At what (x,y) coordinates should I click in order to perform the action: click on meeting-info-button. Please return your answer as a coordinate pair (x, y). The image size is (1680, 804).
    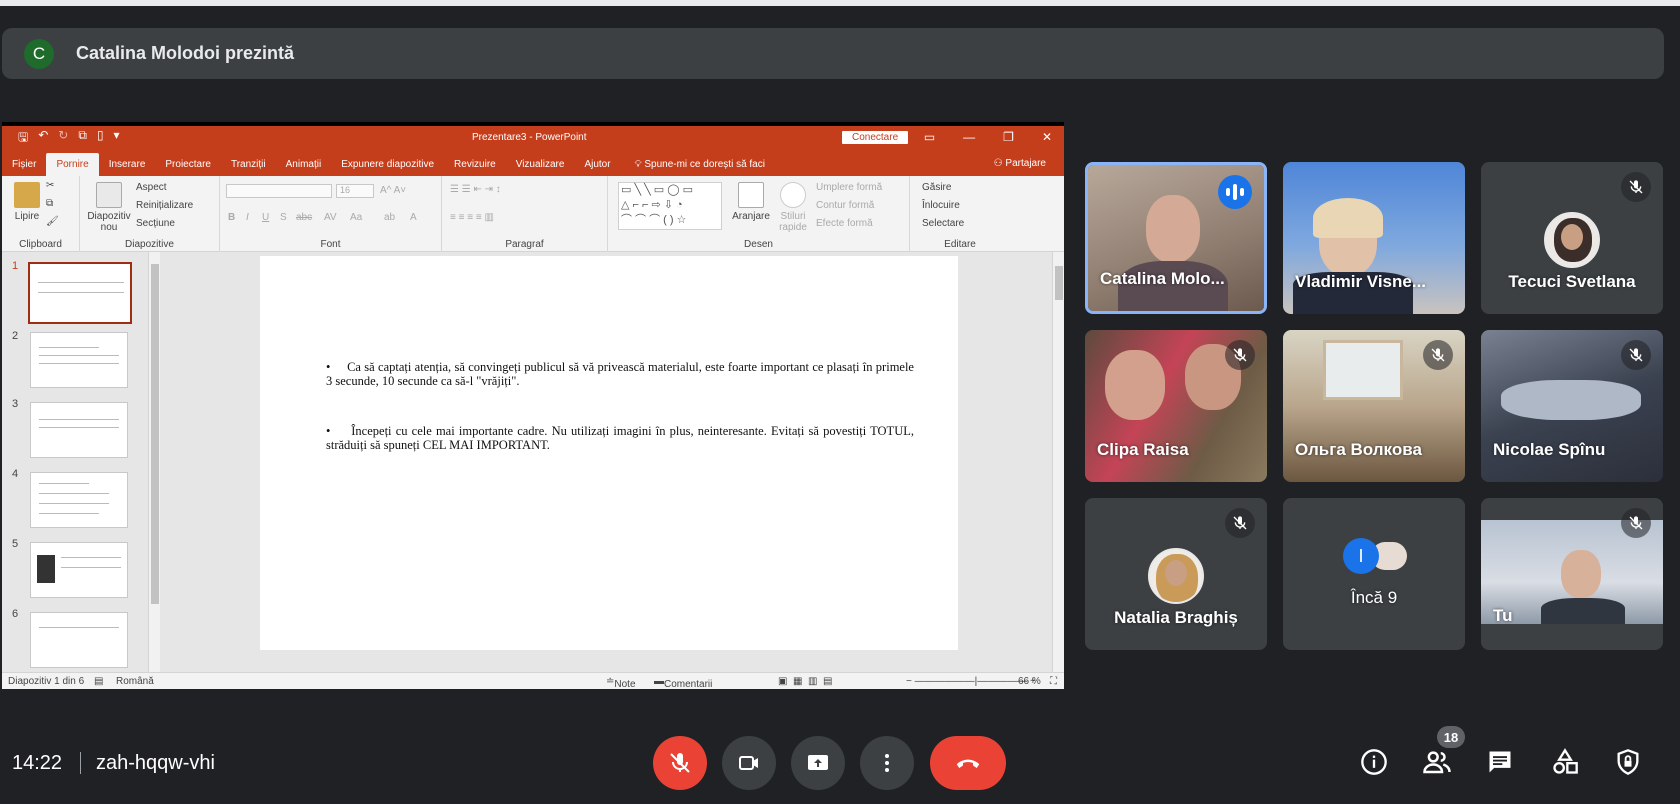
    Looking at the image, I should click on (1374, 762).